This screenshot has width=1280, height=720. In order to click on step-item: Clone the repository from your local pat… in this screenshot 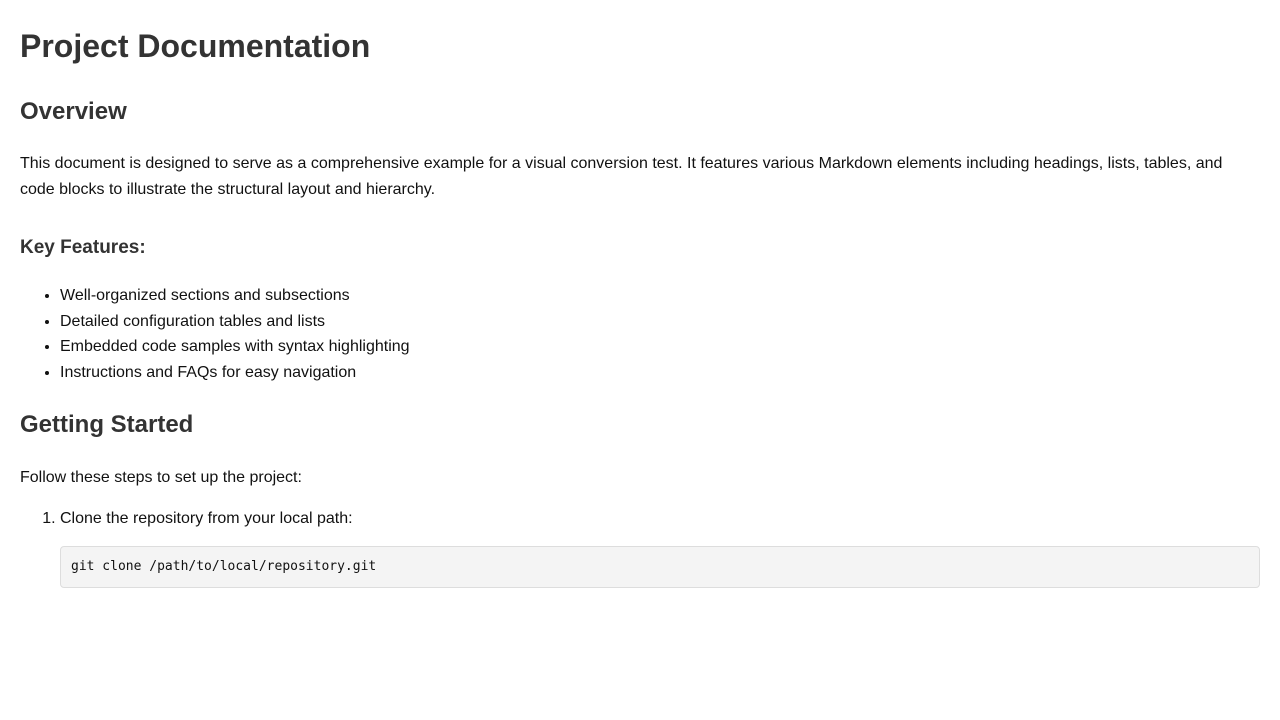, I will do `click(660, 547)`.